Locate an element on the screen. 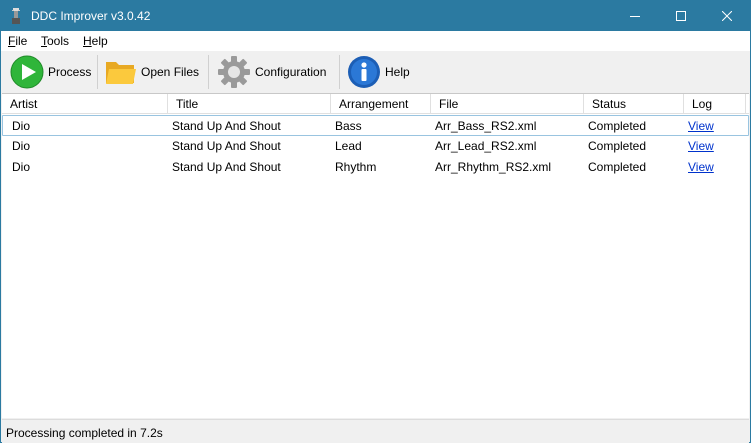  close-button is located at coordinates (727, 16).